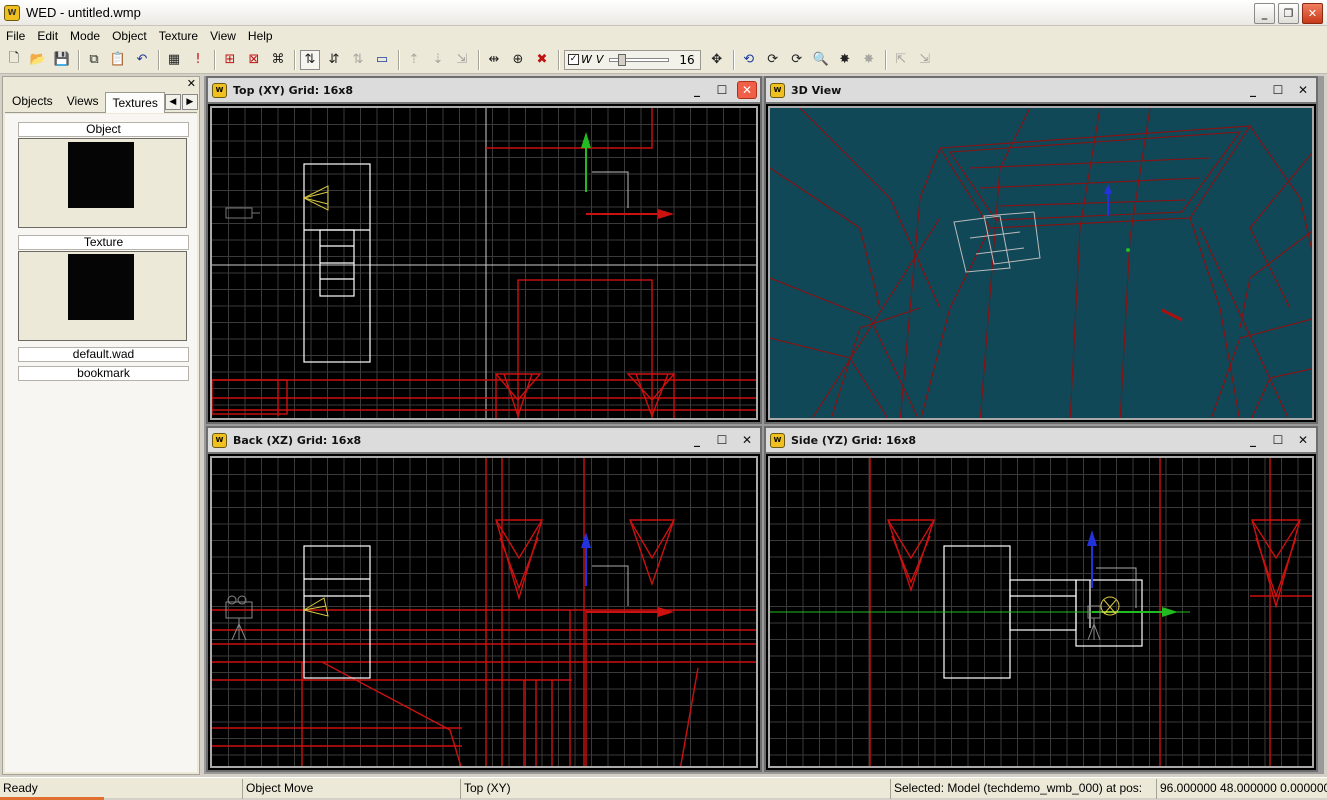 Image resolution: width=1327 pixels, height=800 pixels. Describe the element at coordinates (102, 183) in the screenshot. I see `object-preview` at that location.